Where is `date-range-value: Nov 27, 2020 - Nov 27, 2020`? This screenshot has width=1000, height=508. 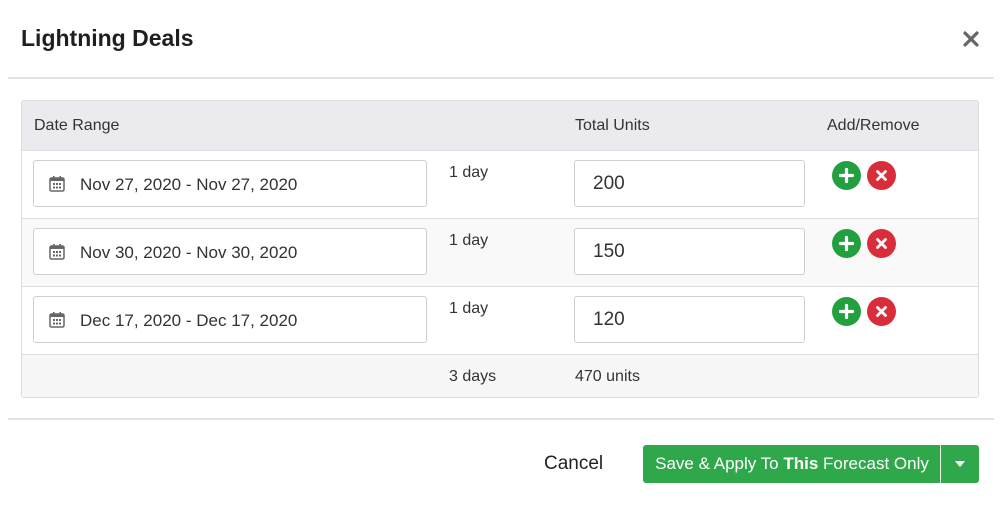 date-range-value: Nov 27, 2020 - Nov 27, 2020 is located at coordinates (189, 184).